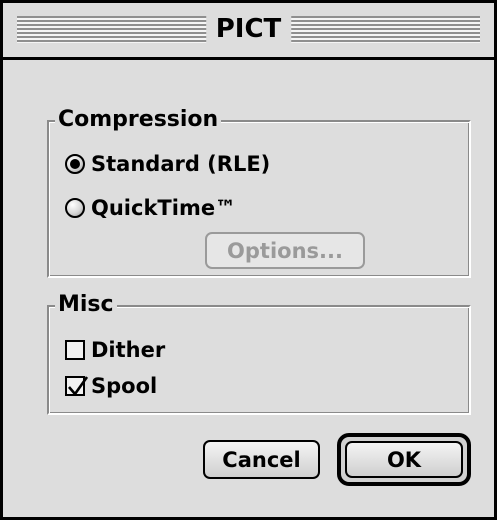 The height and width of the screenshot is (522, 497). I want to click on ok-button: OK, so click(404, 459).